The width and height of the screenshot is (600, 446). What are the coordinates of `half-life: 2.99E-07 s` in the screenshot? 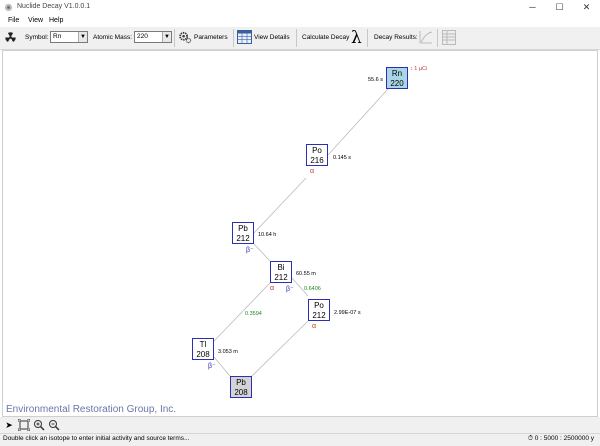 It's located at (347, 313).